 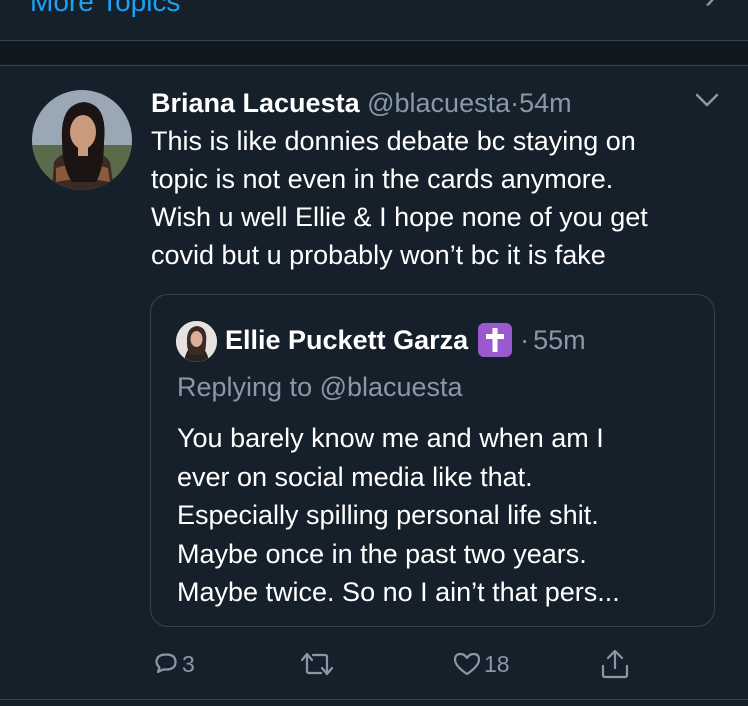 I want to click on more-topics-row: More Topics ›, so click(x=374, y=20).